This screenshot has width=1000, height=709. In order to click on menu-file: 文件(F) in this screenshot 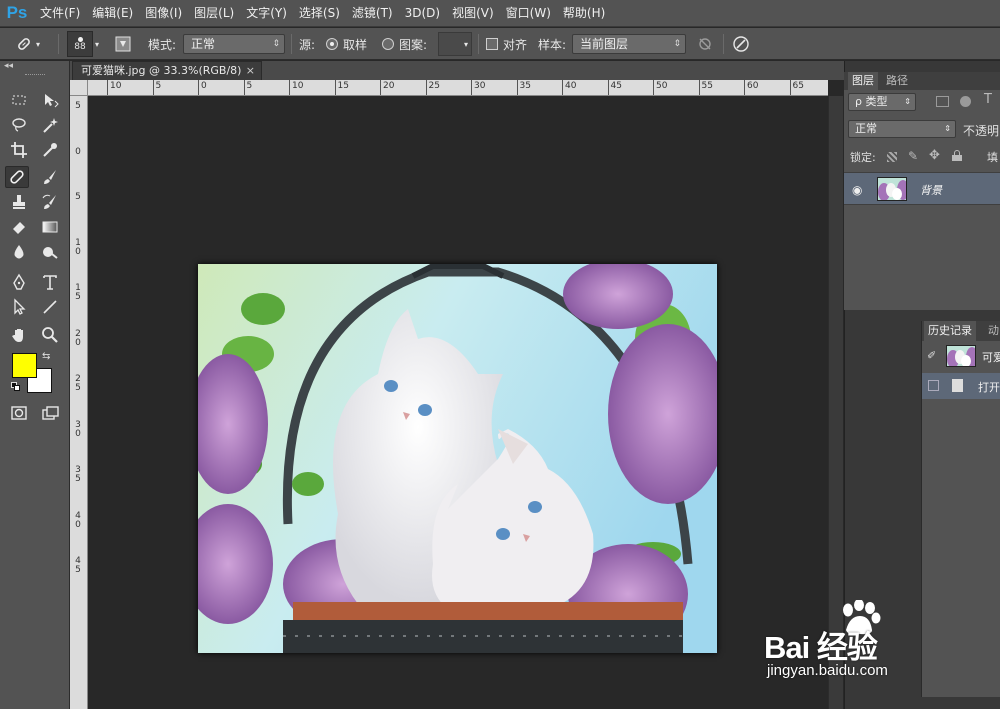, I will do `click(60, 13)`.